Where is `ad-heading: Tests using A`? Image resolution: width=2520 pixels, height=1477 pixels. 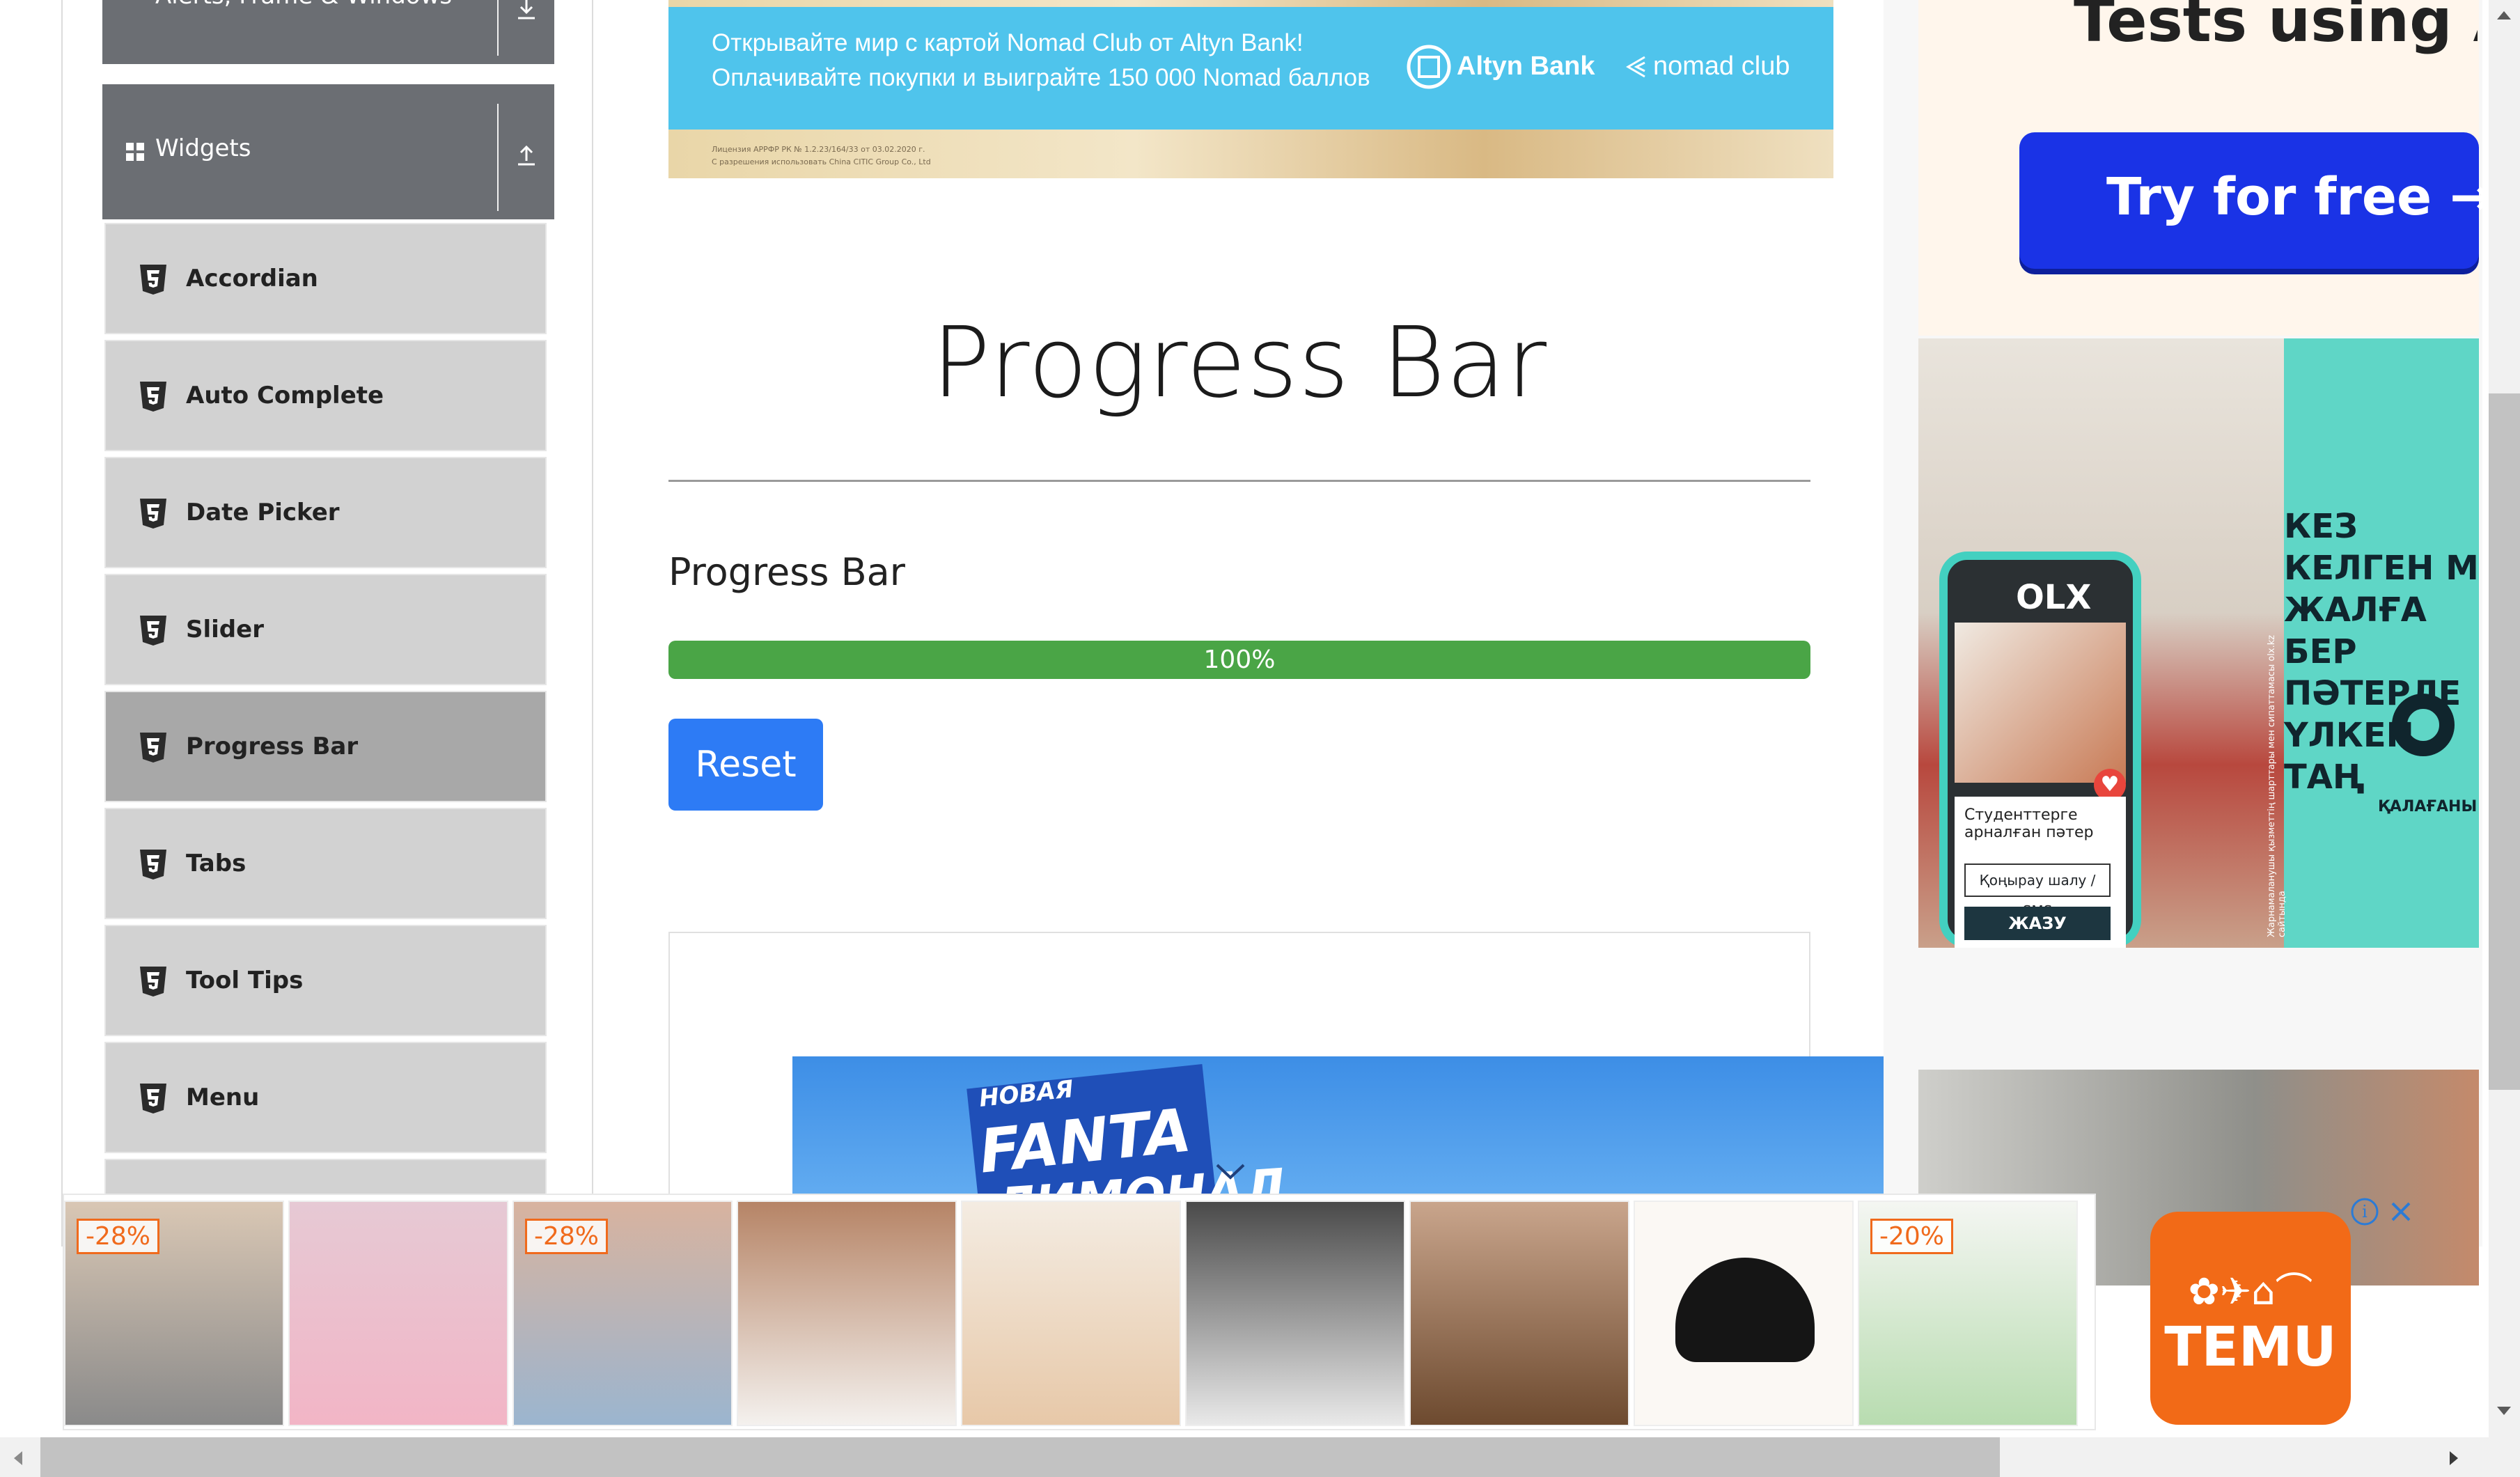
ad-heading: Tests using A is located at coordinates (2276, 28).